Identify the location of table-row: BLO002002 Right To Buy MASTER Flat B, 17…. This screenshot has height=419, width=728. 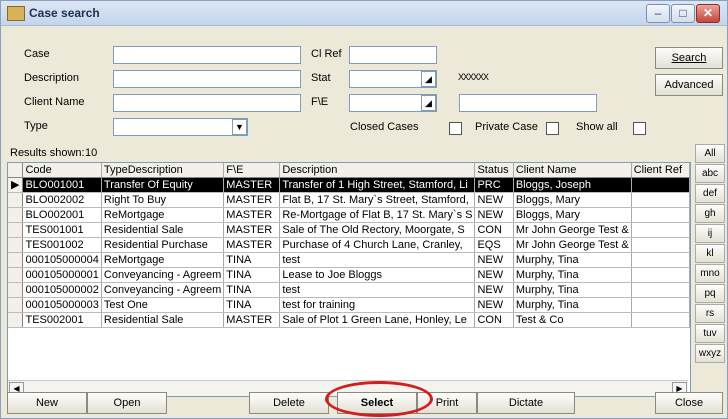
(349, 200).